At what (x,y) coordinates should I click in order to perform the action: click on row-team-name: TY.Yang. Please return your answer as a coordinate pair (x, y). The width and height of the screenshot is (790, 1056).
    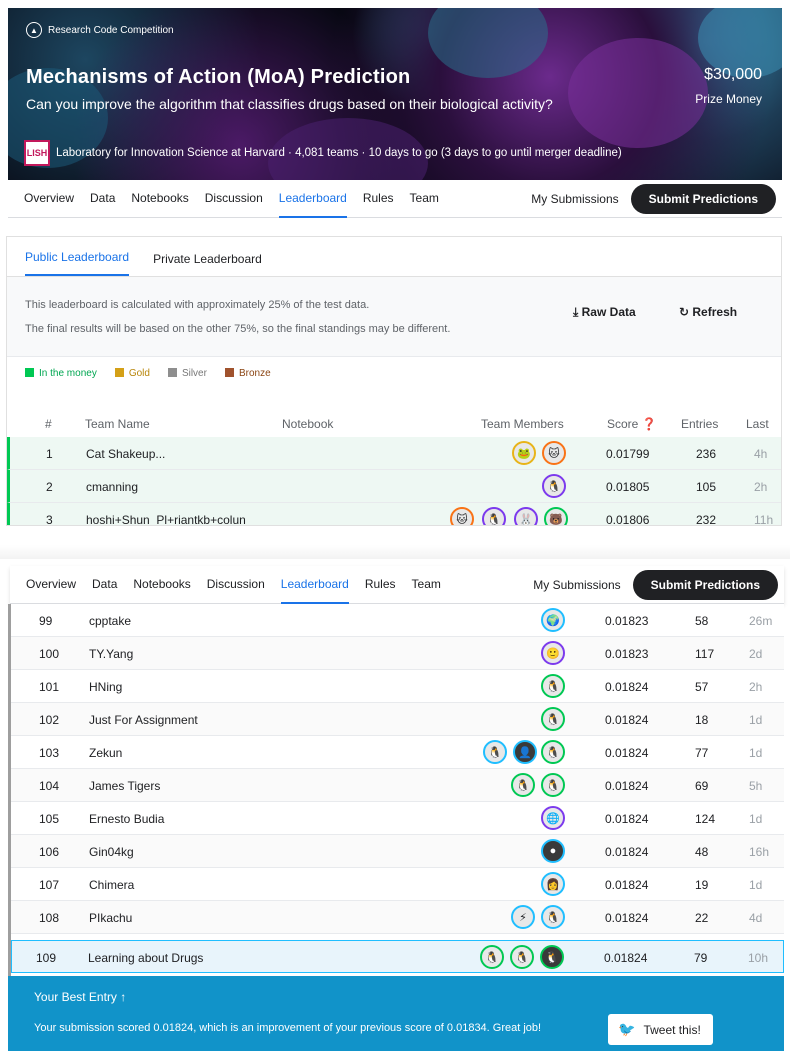
    Looking at the image, I should click on (111, 654).